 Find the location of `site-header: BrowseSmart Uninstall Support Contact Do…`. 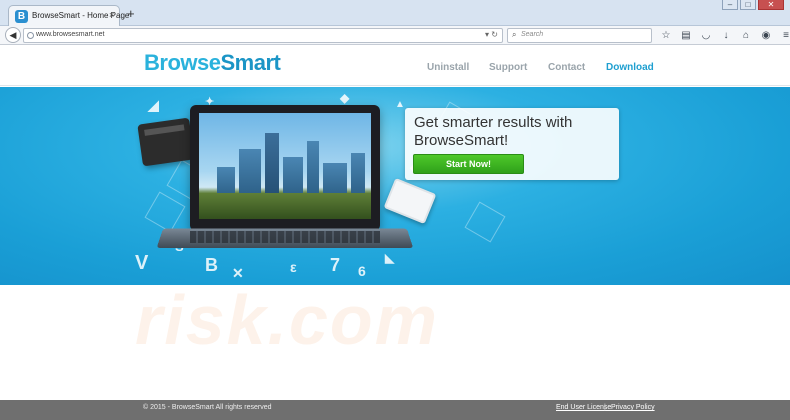

site-header: BrowseSmart Uninstall Support Contact Do… is located at coordinates (395, 66).